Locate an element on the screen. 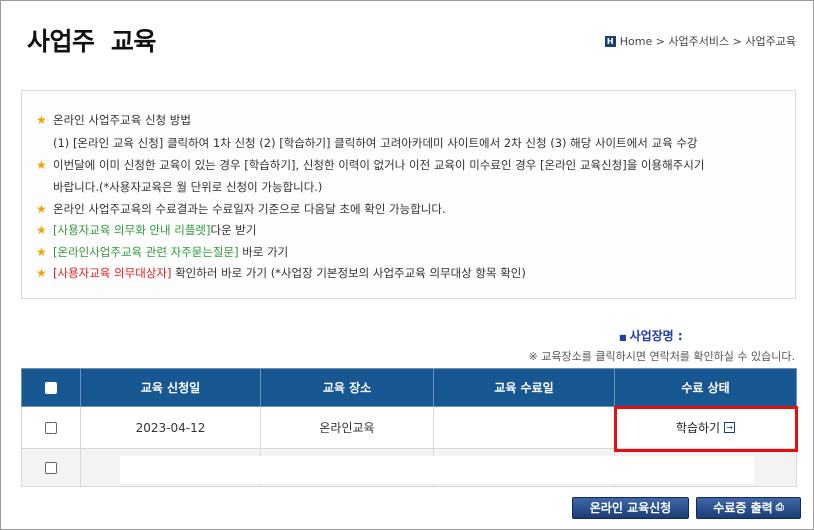  notice-text: 바랍니다.(*사용자교육은 월 단위로 신청이 가능합니다.) is located at coordinates (188, 187).